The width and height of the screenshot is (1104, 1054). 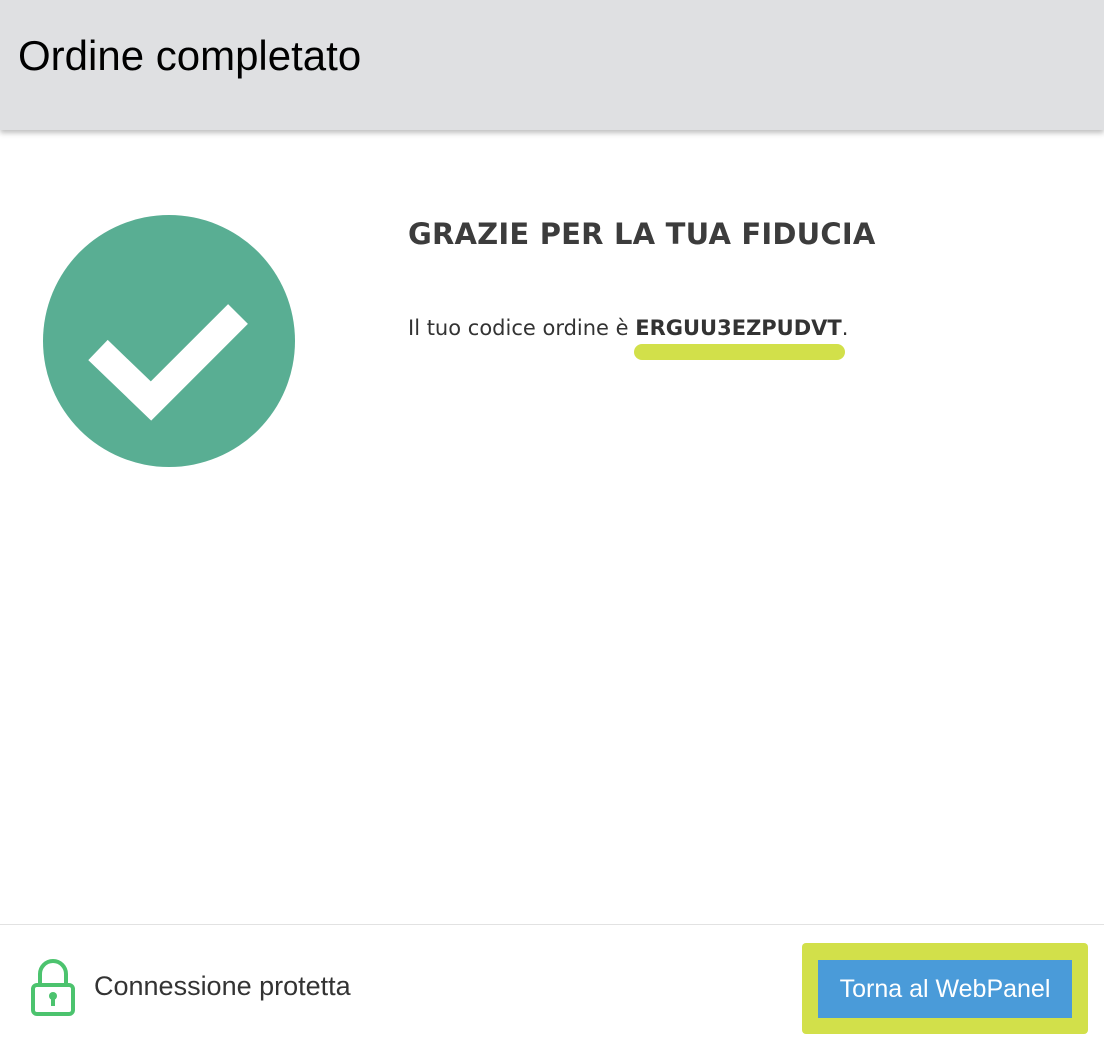 What do you see at coordinates (522, 328) in the screenshot?
I see `order-code-prefix: Il tuo codice ordine è` at bounding box center [522, 328].